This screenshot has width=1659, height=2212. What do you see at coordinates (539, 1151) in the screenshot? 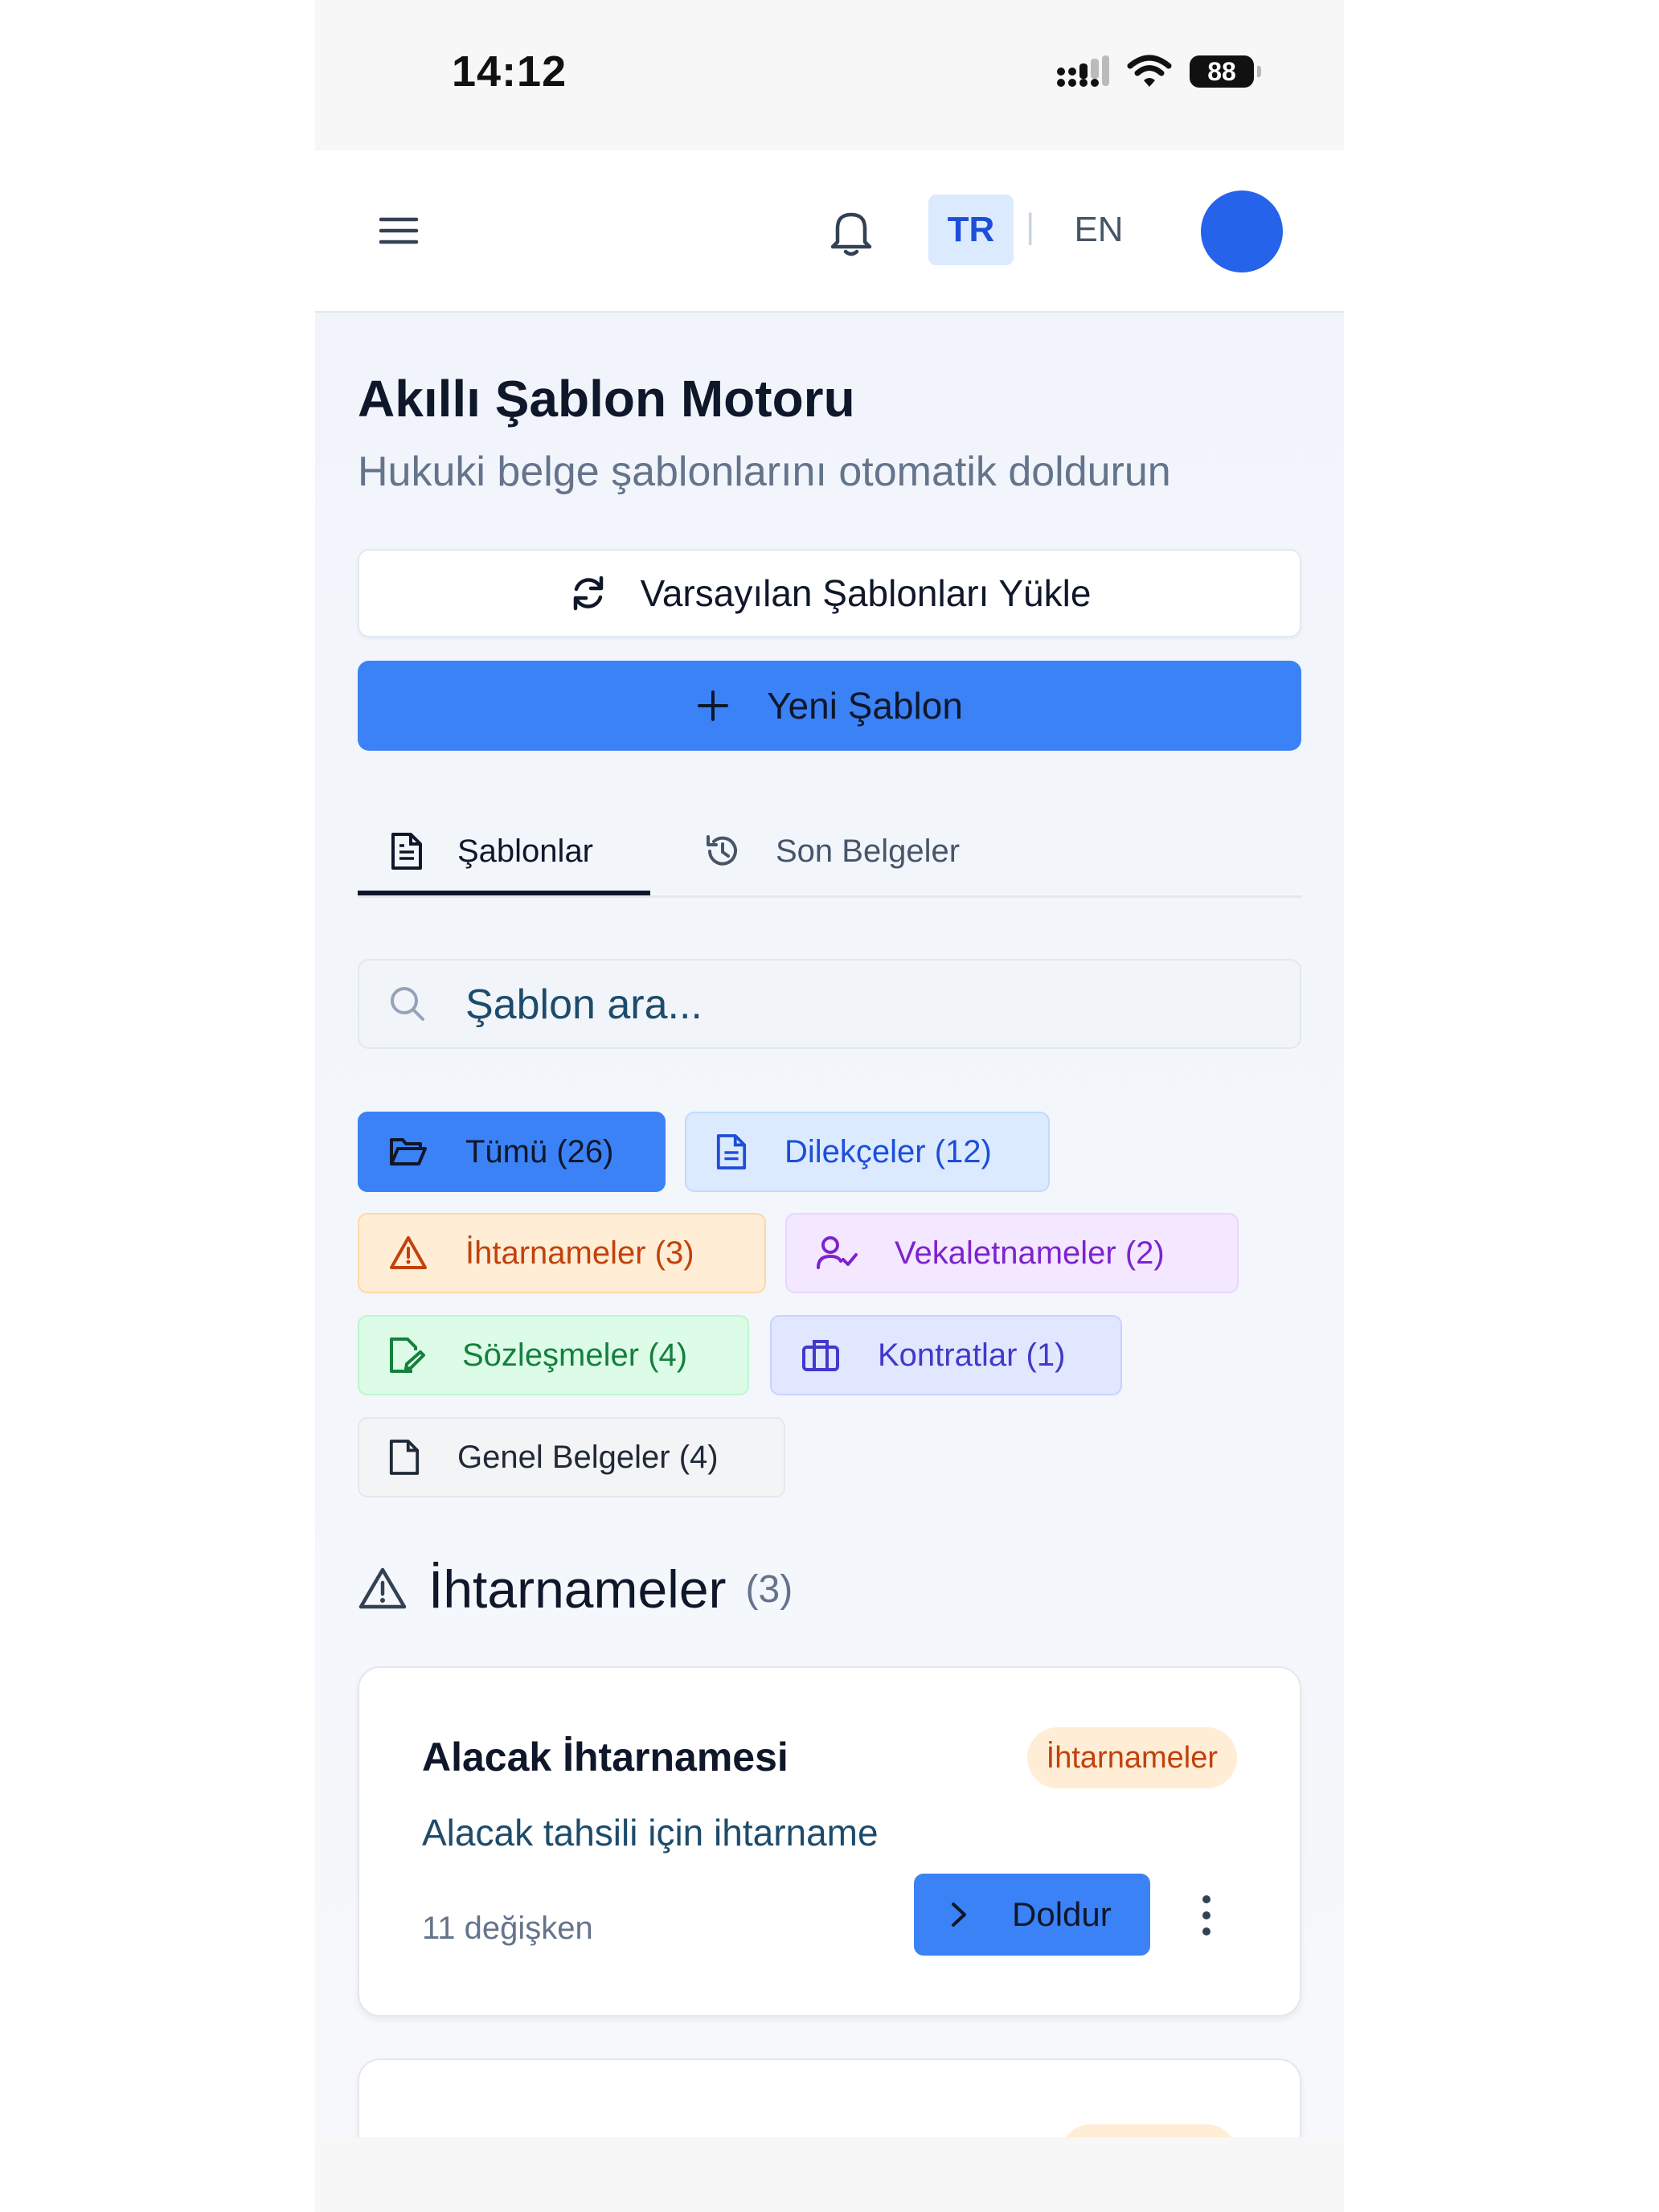
I see `filter-all-label: Tümü (26)` at bounding box center [539, 1151].